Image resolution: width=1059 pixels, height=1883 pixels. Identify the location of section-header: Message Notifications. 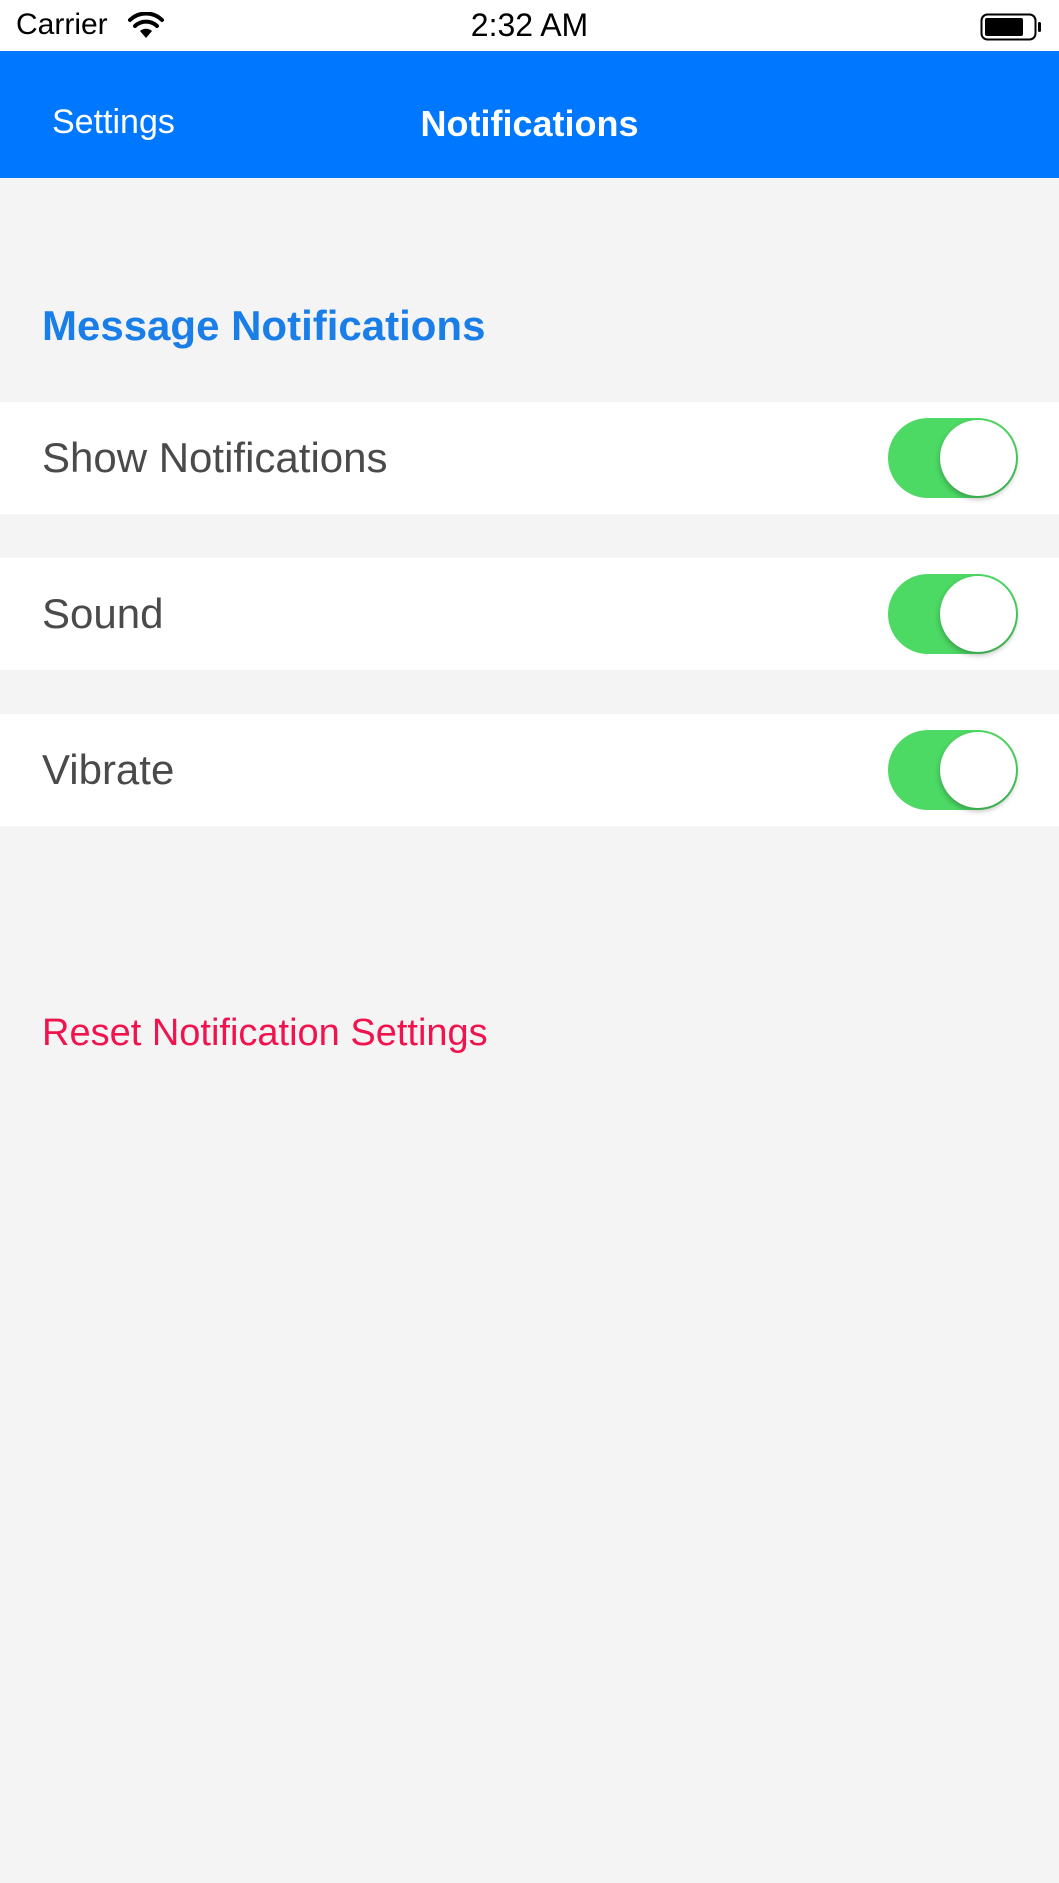
(264, 325).